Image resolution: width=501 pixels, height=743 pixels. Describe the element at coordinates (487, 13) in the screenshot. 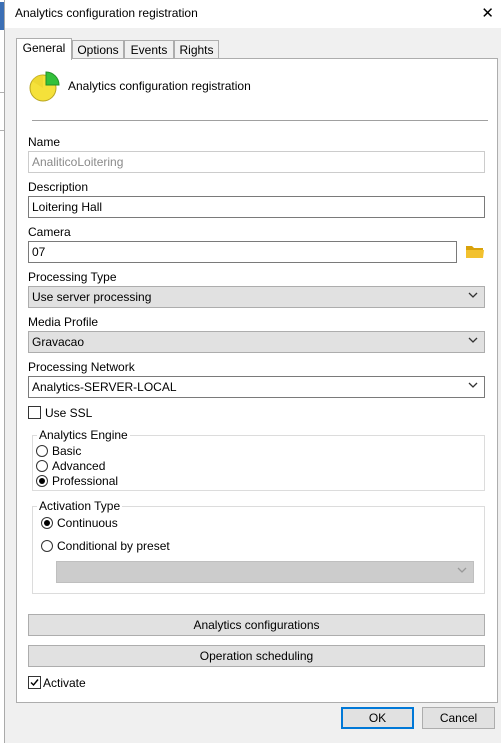

I see `close-icon: ✕` at that location.